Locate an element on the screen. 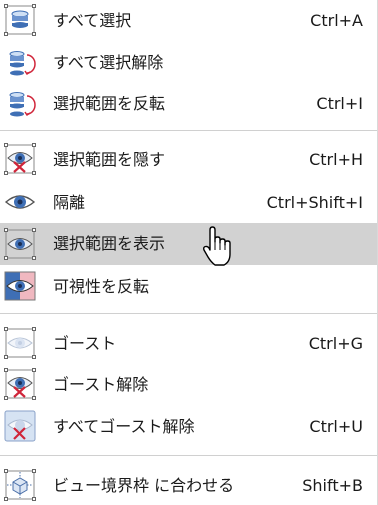  invert-visibility-icon is located at coordinates (20, 286).